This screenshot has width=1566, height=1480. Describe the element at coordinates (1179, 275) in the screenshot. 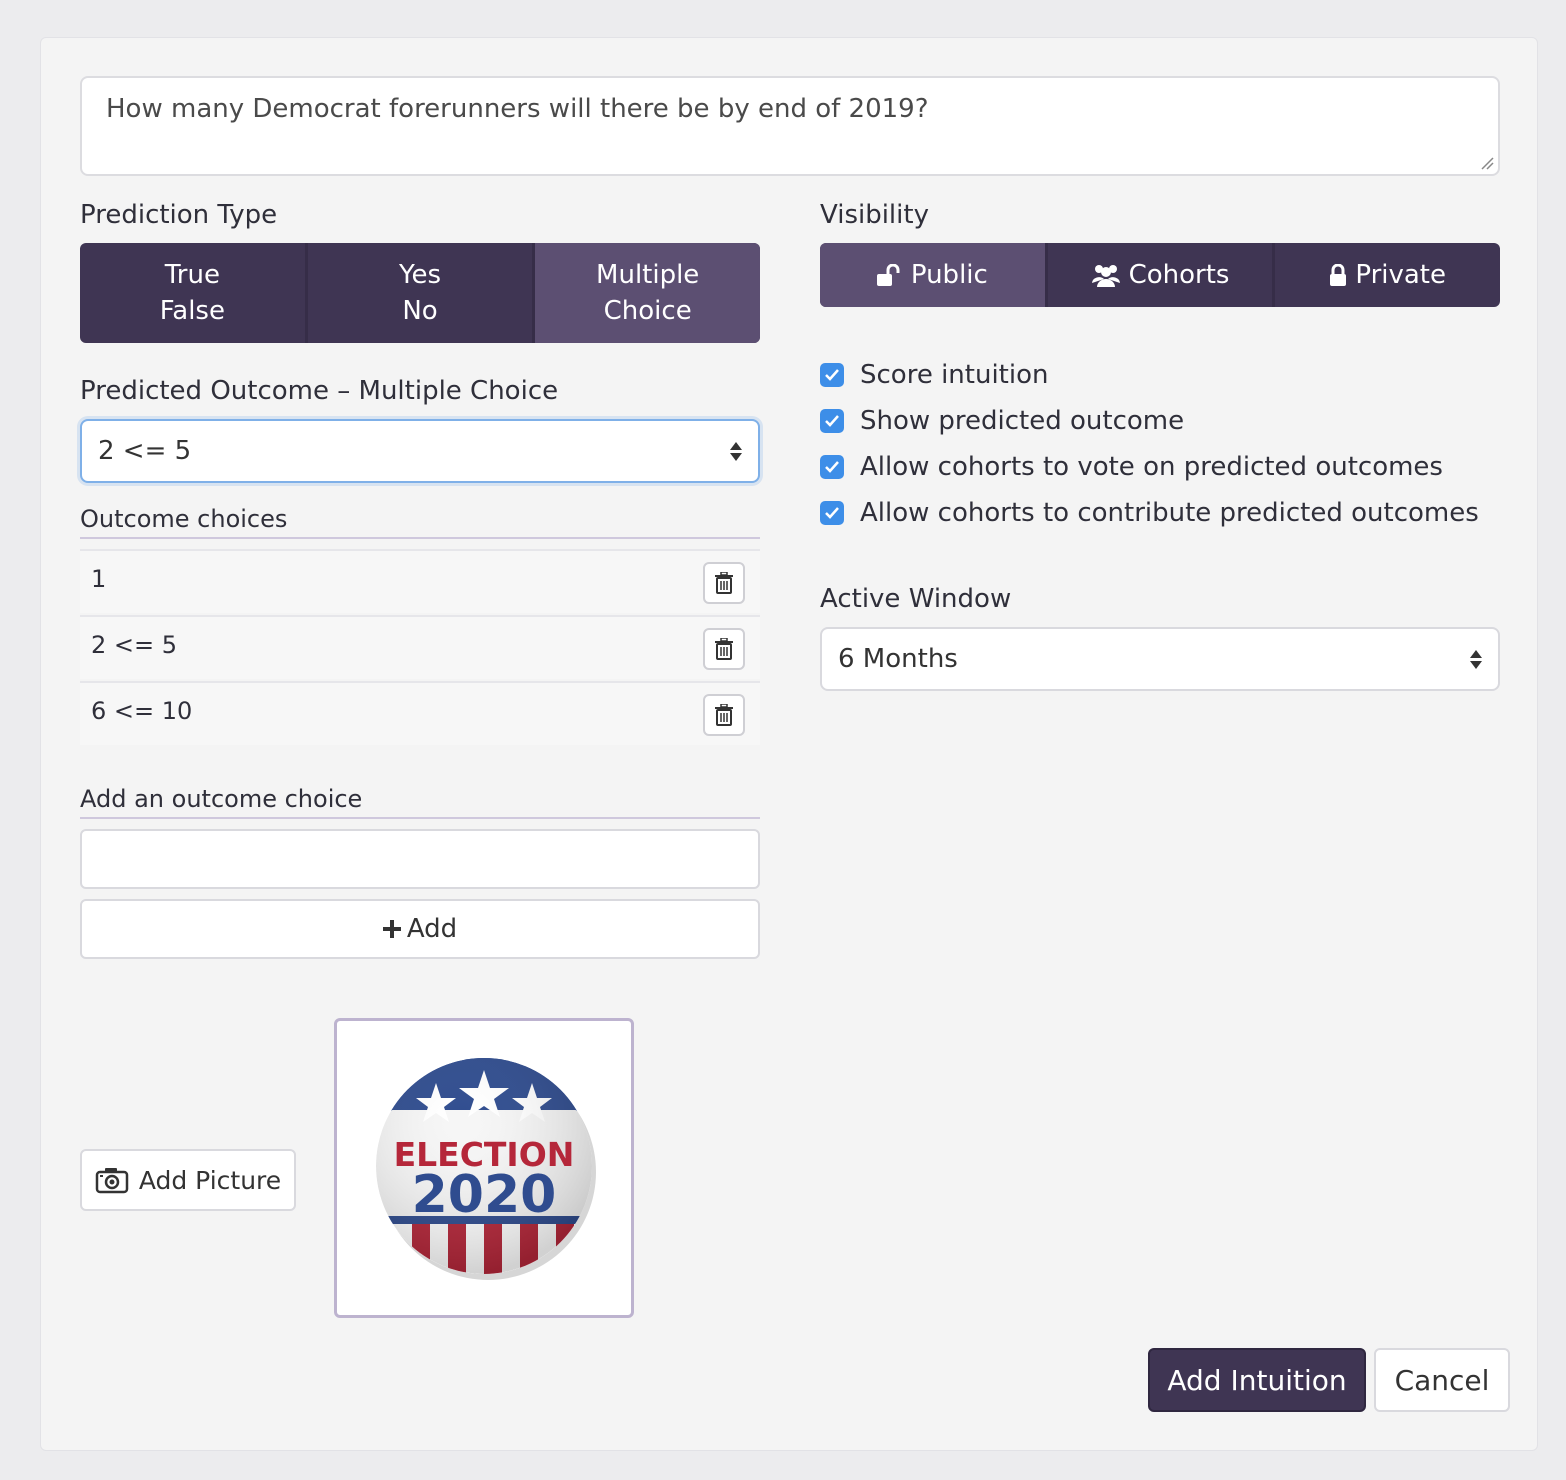

I see `option-label: Cohorts` at that location.